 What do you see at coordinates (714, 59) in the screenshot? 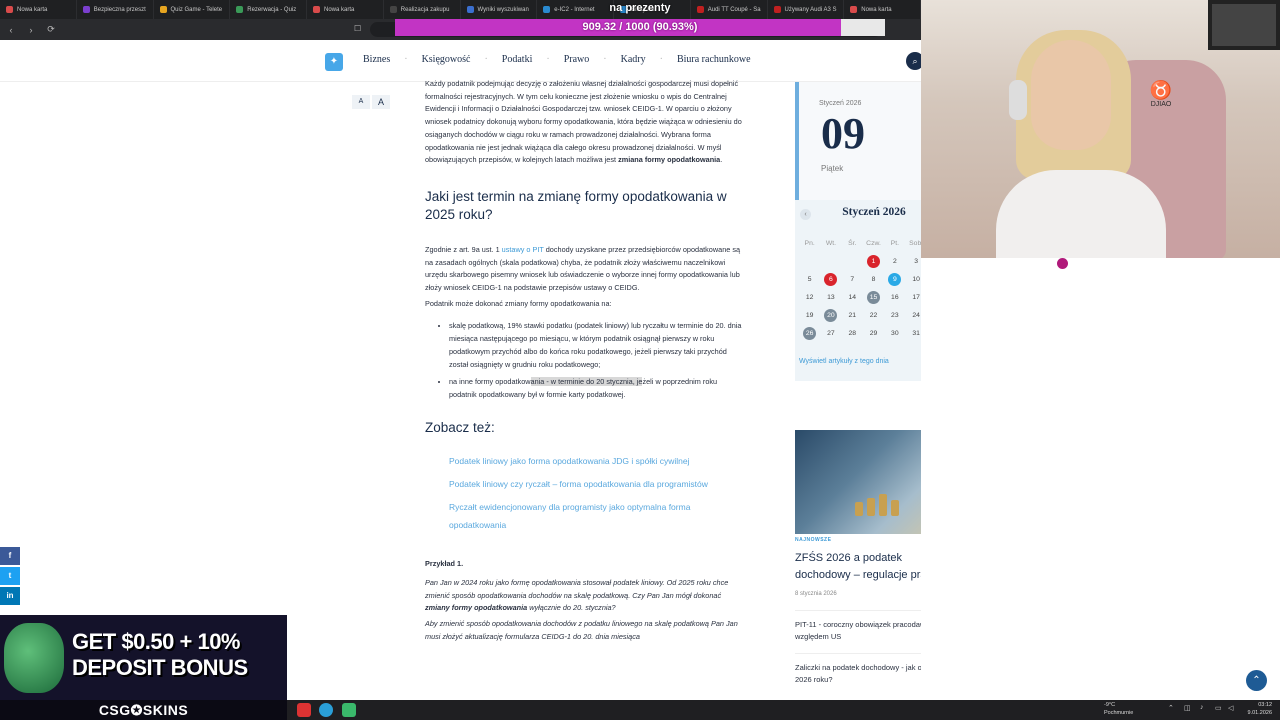
I see `nav-item: Biura rachunkowe` at bounding box center [714, 59].